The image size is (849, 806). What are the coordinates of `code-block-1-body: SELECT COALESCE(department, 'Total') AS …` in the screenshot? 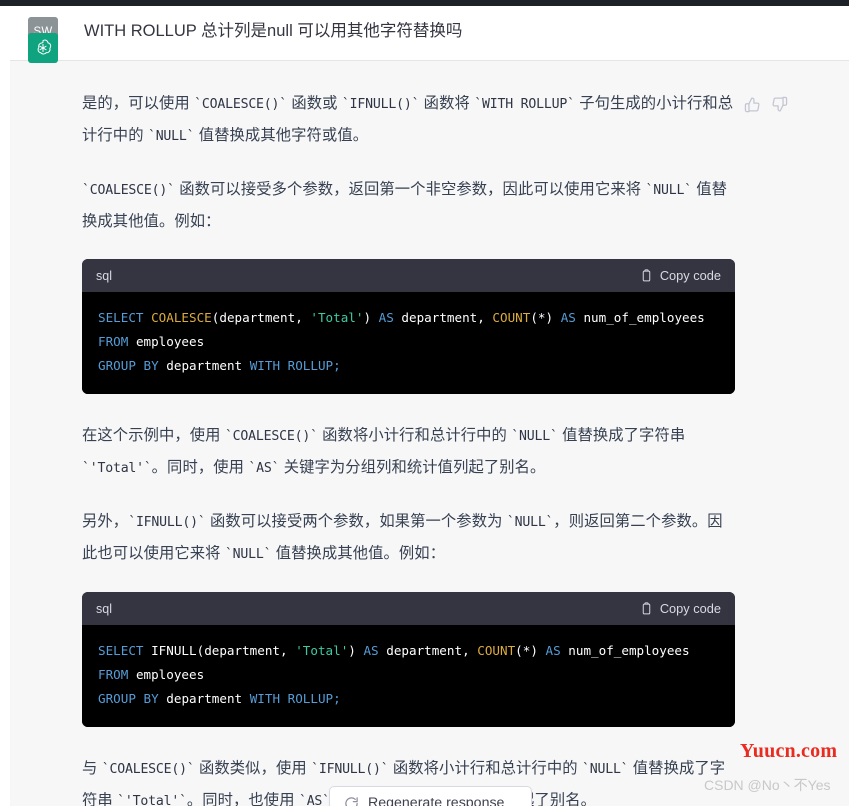 It's located at (408, 343).